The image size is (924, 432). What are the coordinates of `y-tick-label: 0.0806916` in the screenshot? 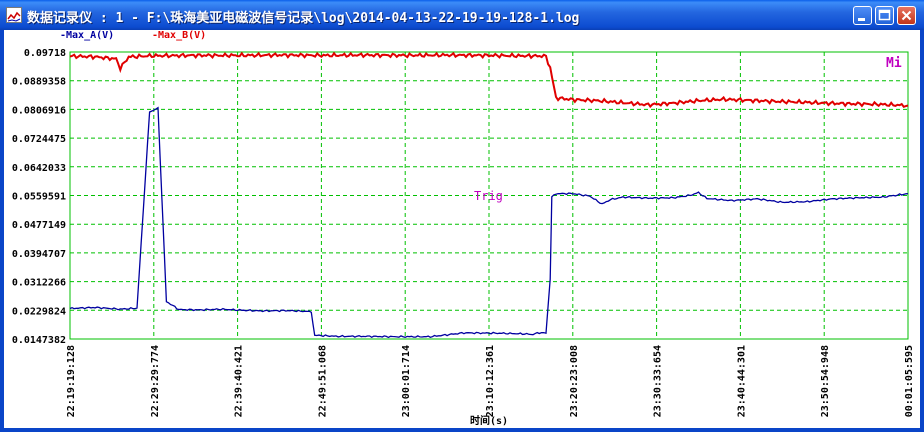 It's located at (39, 110).